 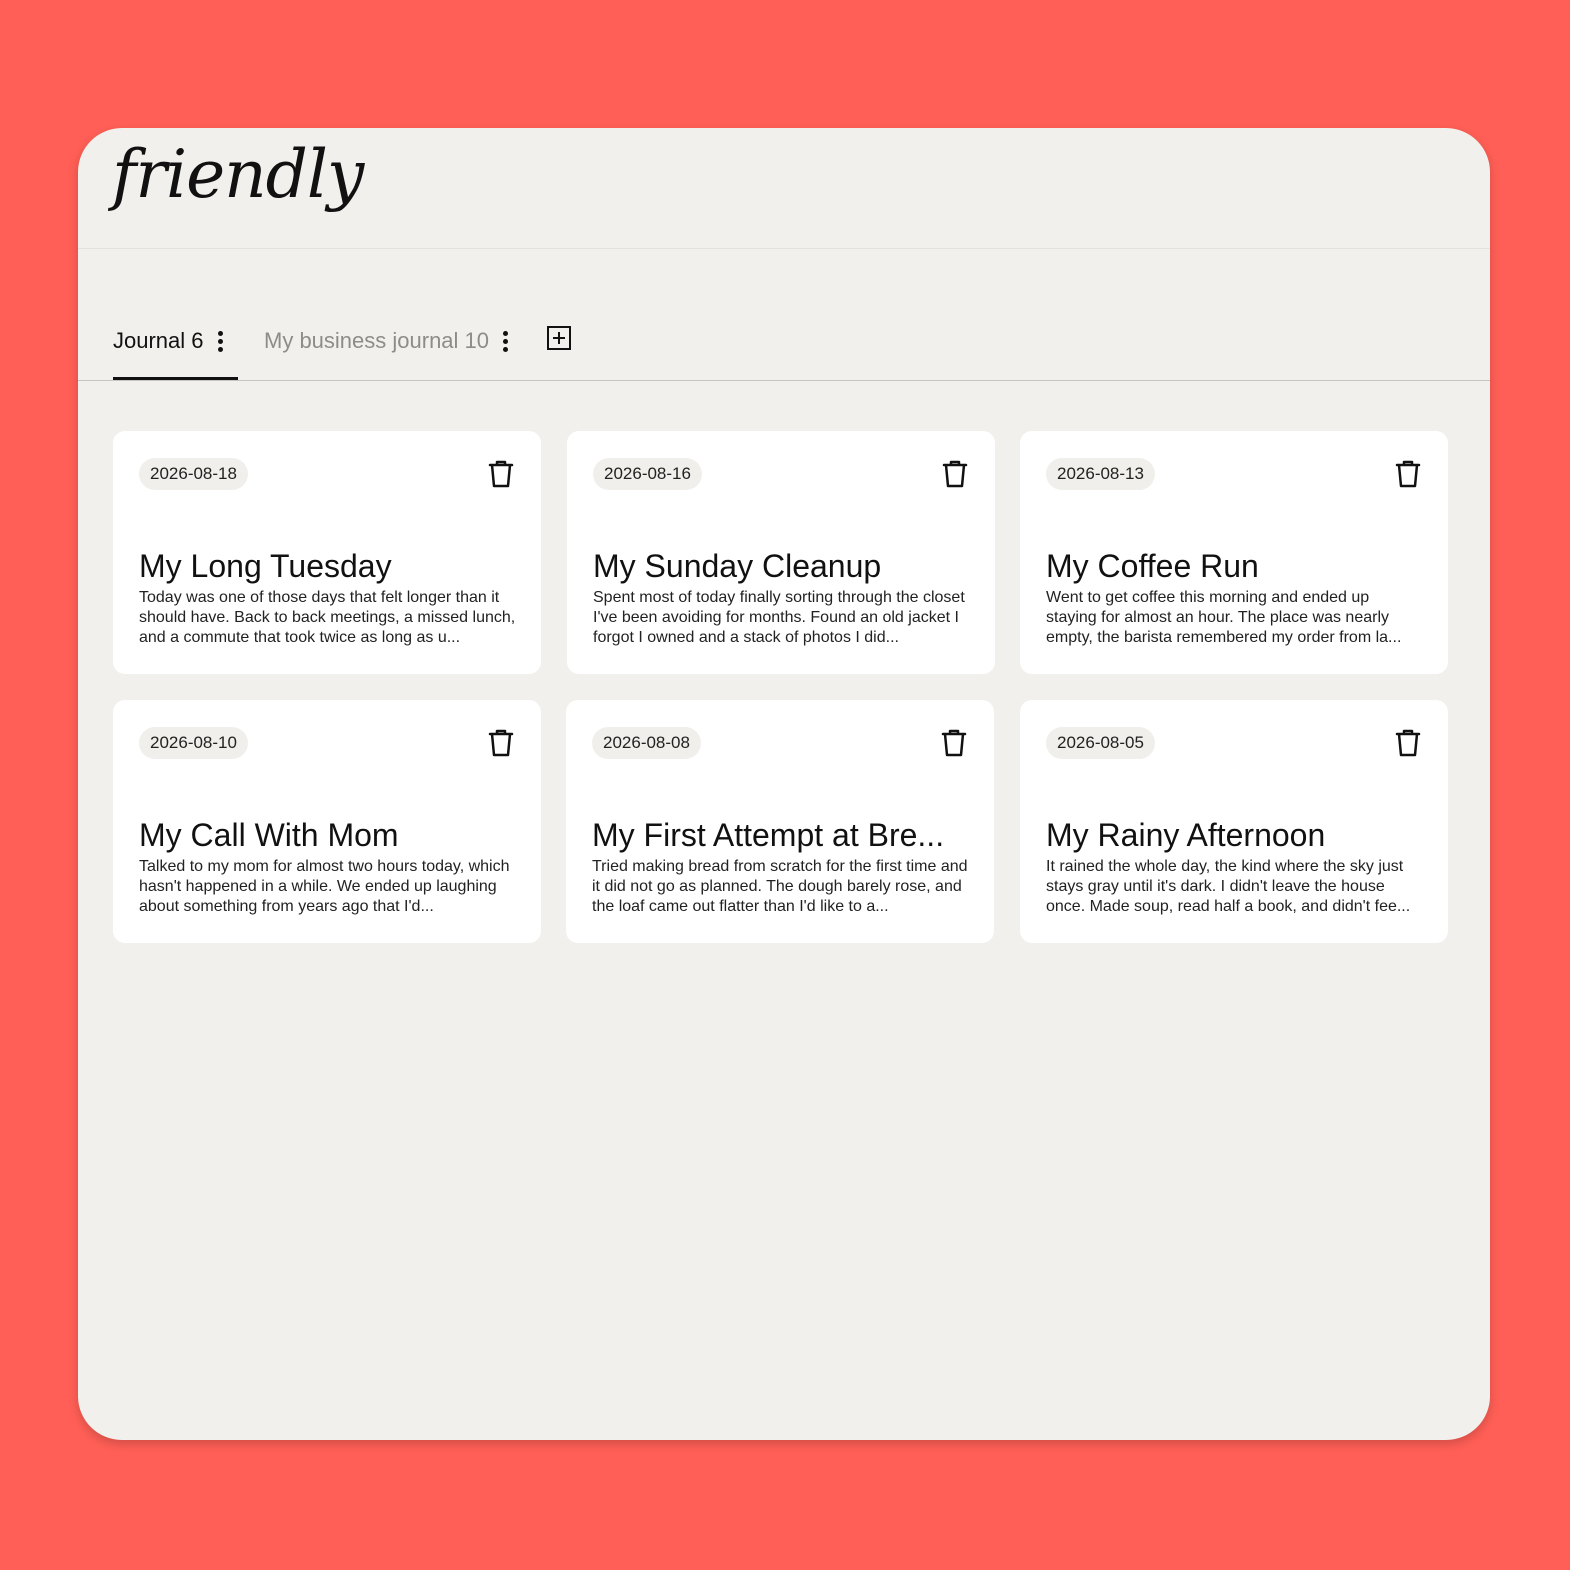 I want to click on entry-title: My Coffee Run, so click(x=1152, y=566).